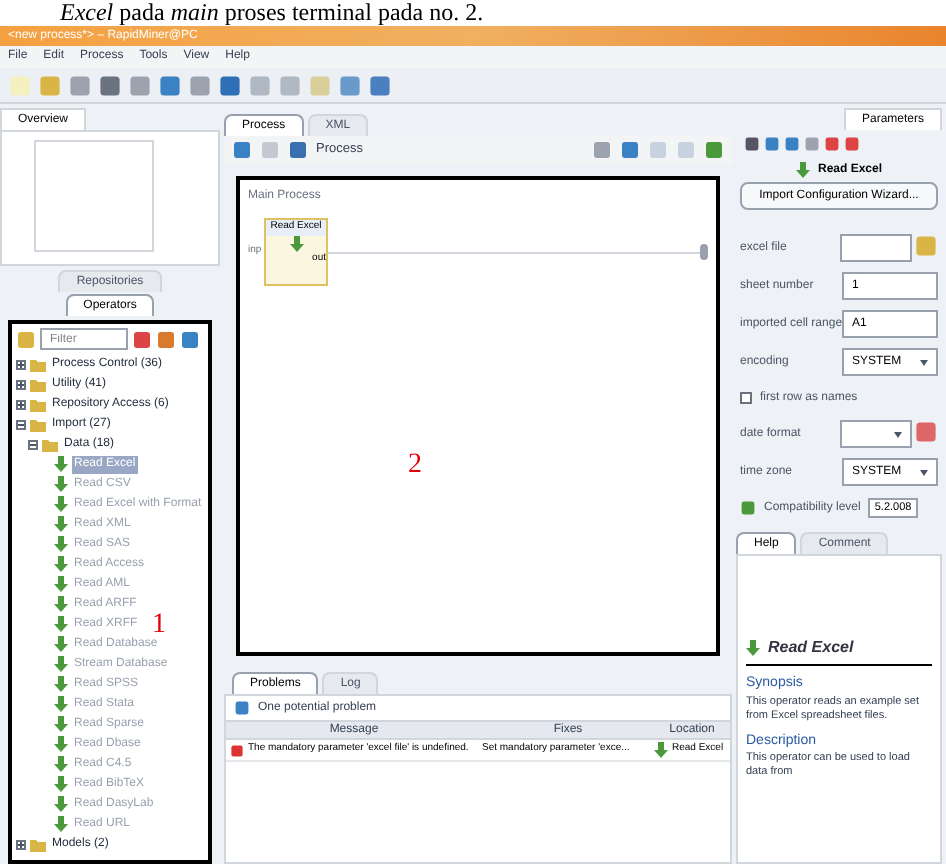 The height and width of the screenshot is (864, 946). I want to click on annotation-number: 2, so click(415, 466).